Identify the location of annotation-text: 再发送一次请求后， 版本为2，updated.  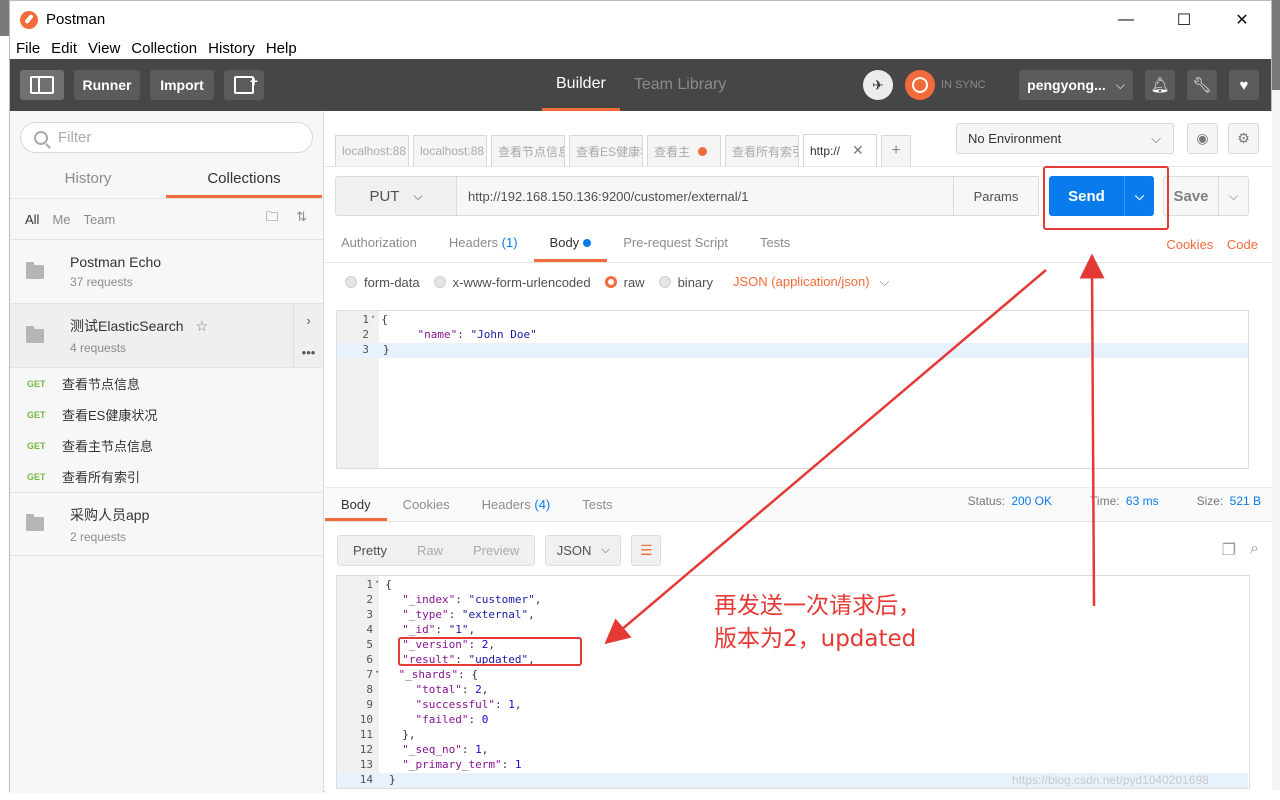
(817, 622).